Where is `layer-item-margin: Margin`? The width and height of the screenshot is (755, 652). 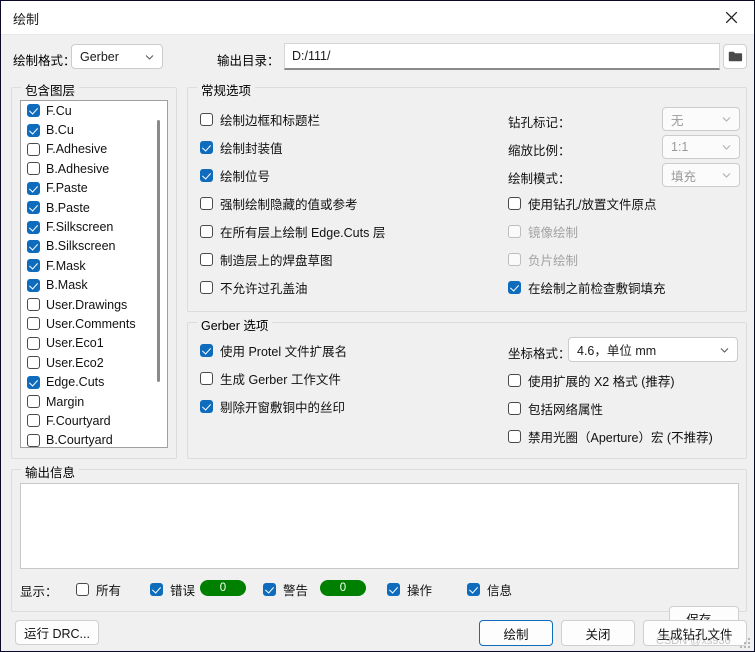 layer-item-margin: Margin is located at coordinates (94, 401).